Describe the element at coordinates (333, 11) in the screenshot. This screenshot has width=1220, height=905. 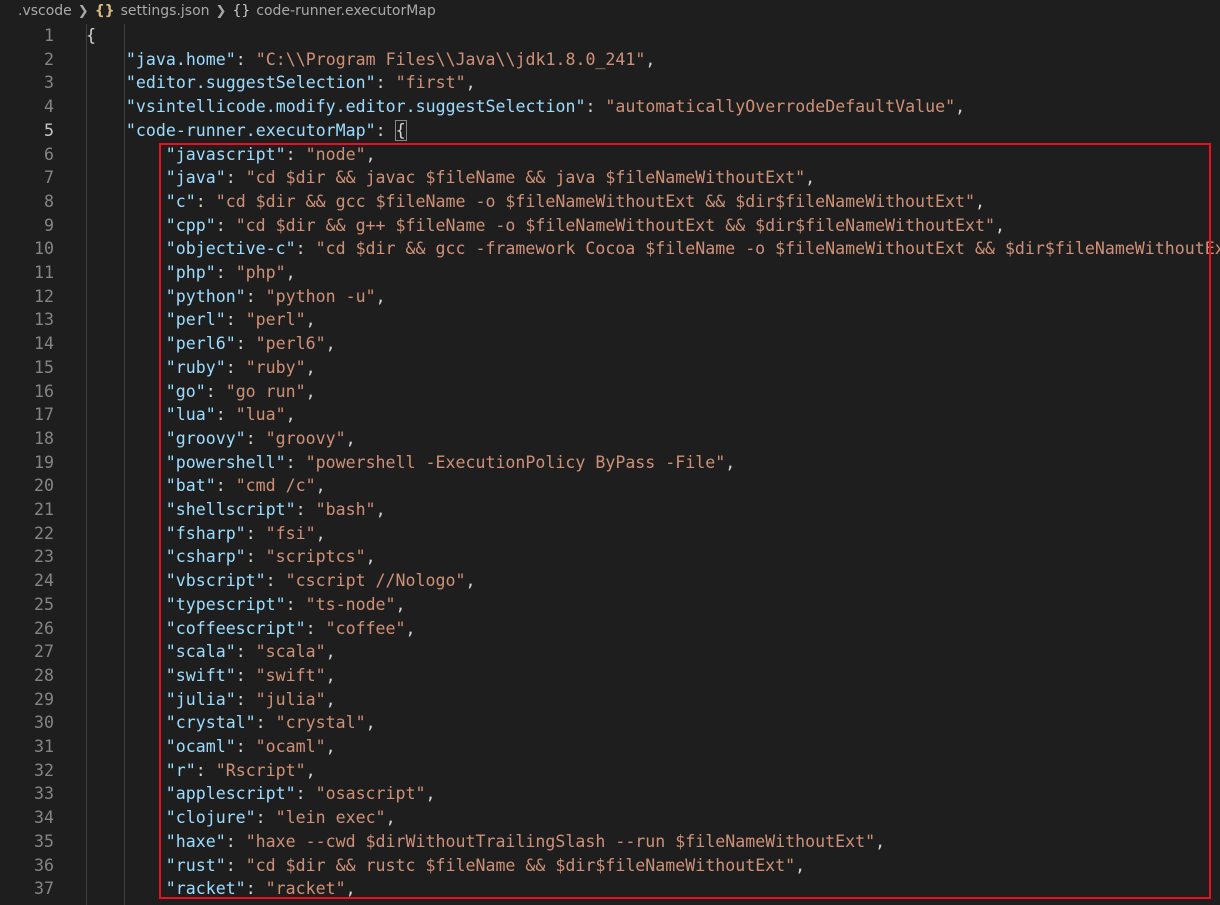
I see `breadcrumb-symbol: {} code-runner.executorMap` at that location.